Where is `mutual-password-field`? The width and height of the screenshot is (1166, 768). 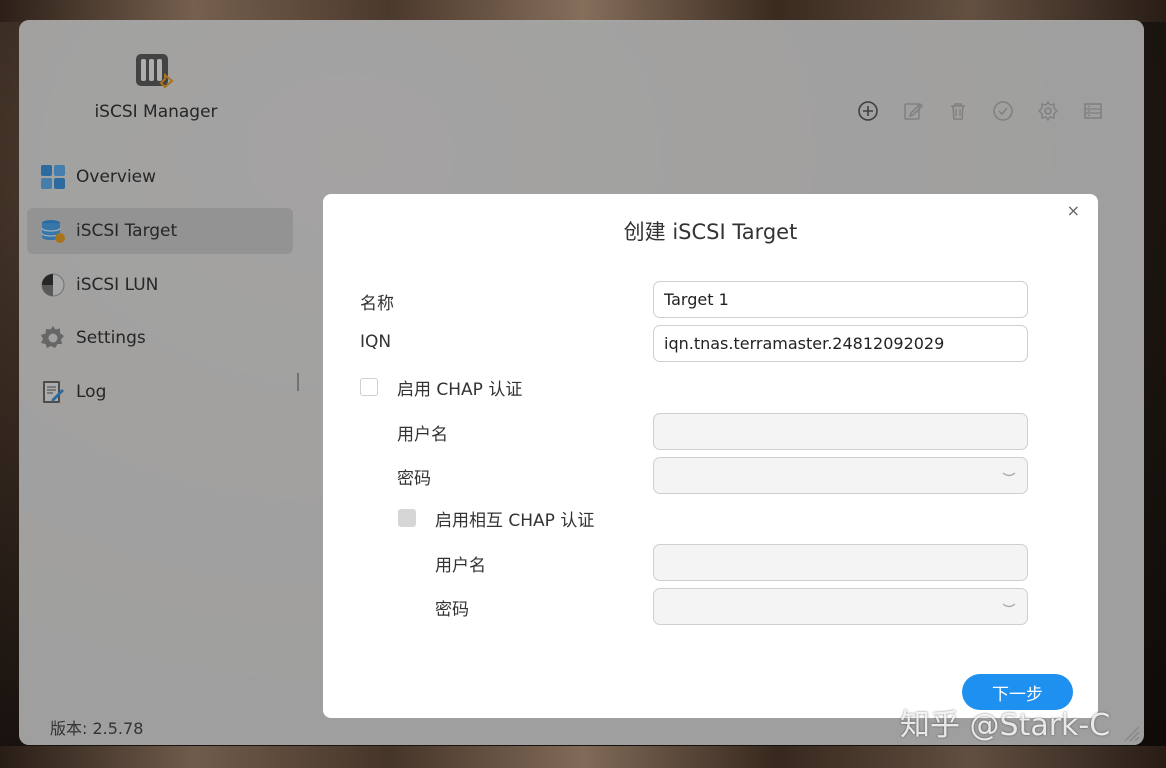
mutual-password-field is located at coordinates (840, 606).